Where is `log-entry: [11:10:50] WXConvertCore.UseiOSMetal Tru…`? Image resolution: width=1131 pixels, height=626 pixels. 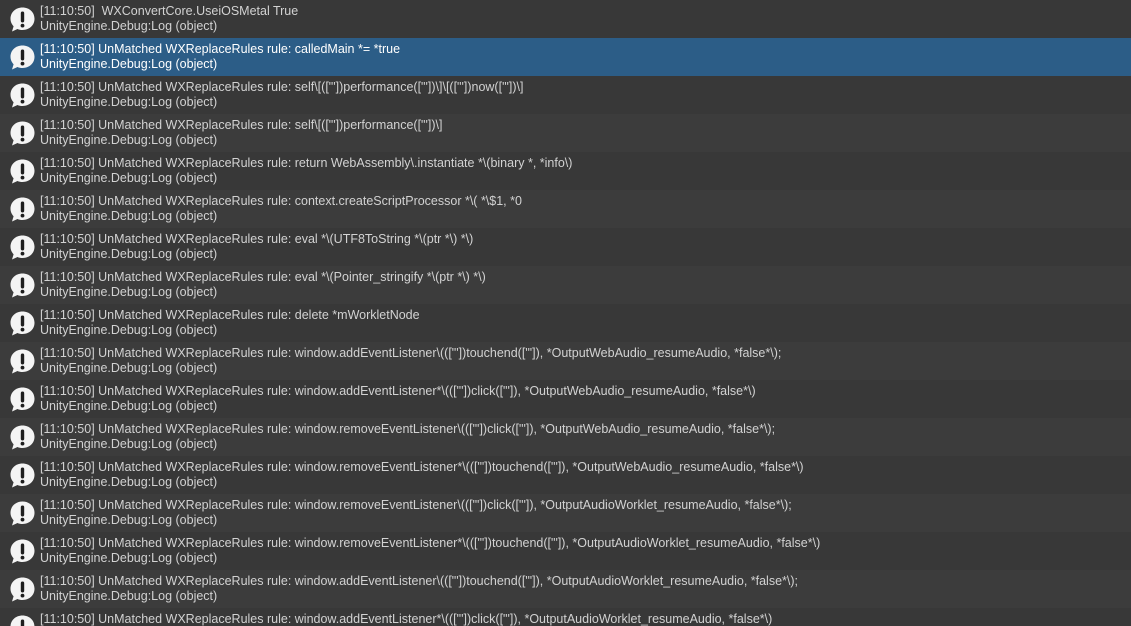 log-entry: [11:10:50] WXConvertCore.UseiOSMetal Tru… is located at coordinates (565, 19).